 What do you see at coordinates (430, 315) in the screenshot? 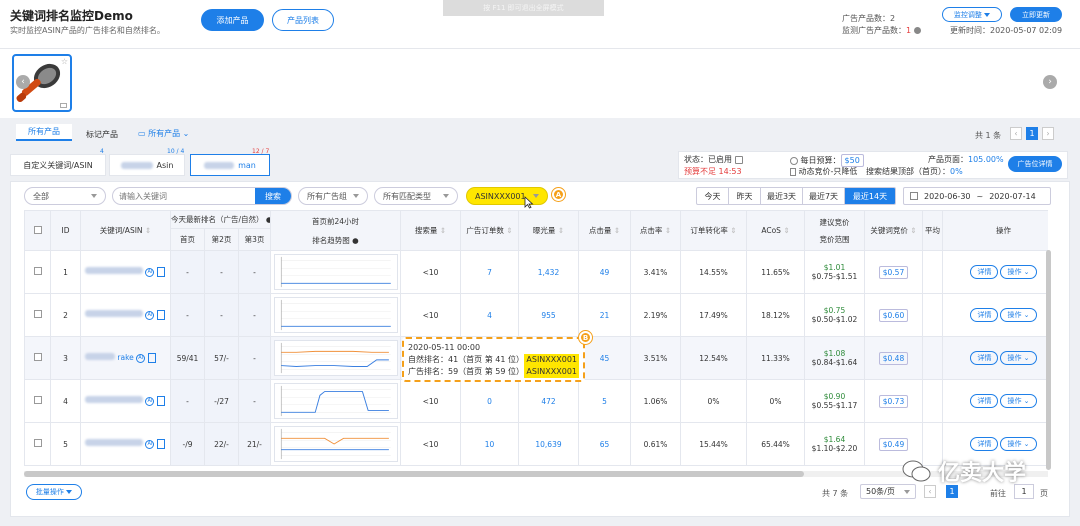
I see `search-volume: <10` at bounding box center [430, 315].